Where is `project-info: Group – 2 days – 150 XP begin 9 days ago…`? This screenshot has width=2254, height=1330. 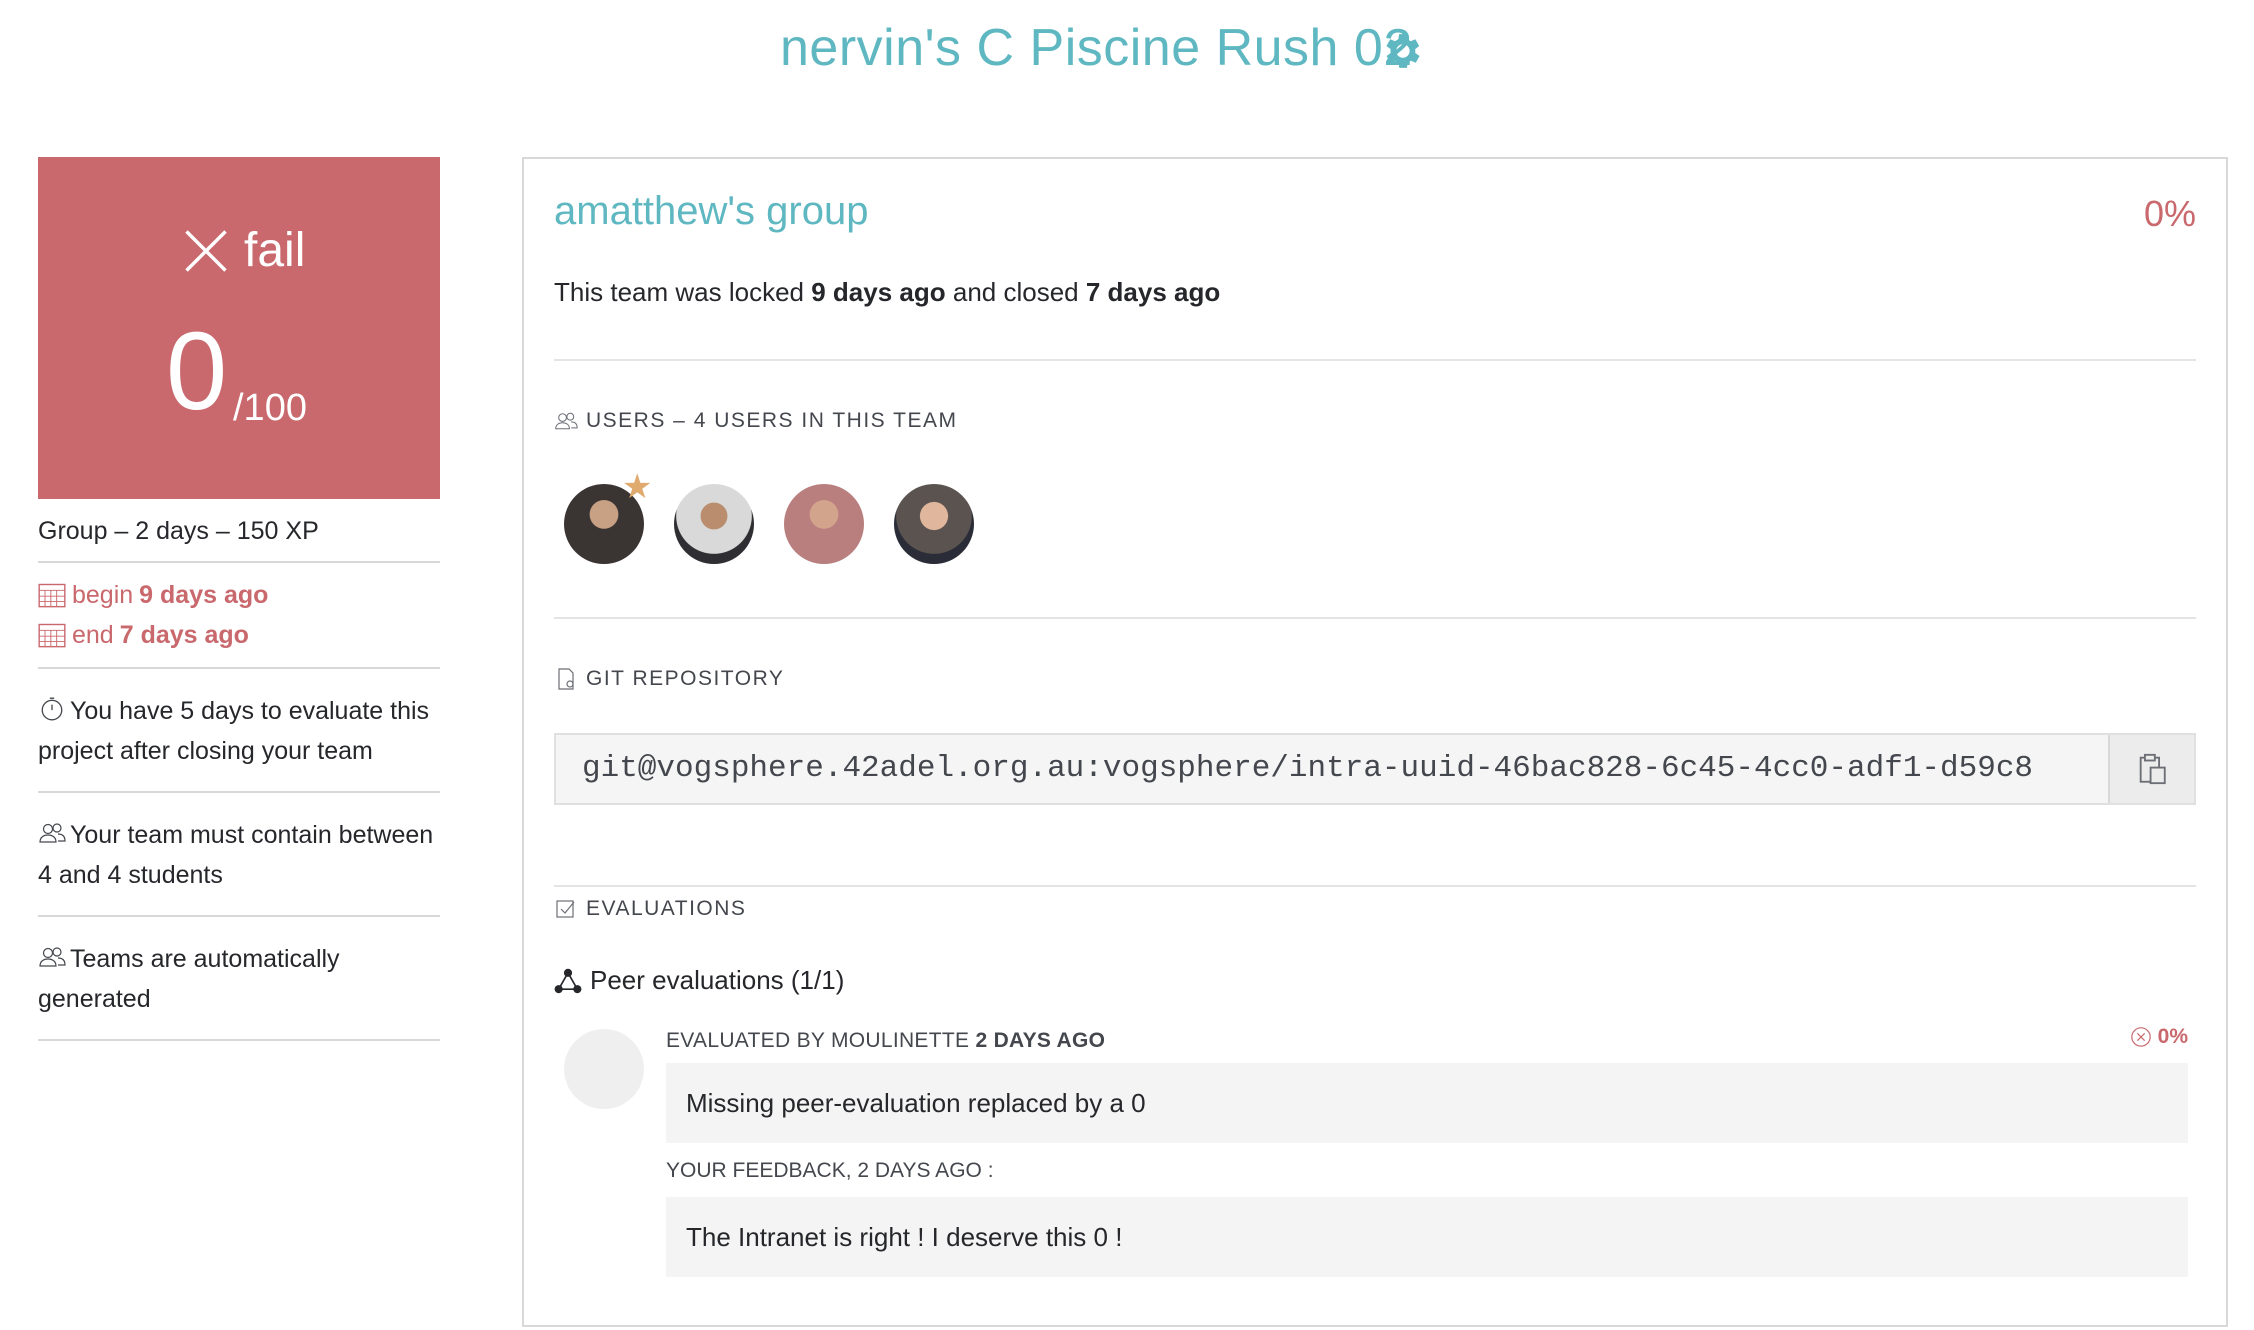
project-info: Group – 2 days – 150 XP begin 9 days ago… is located at coordinates (239, 770).